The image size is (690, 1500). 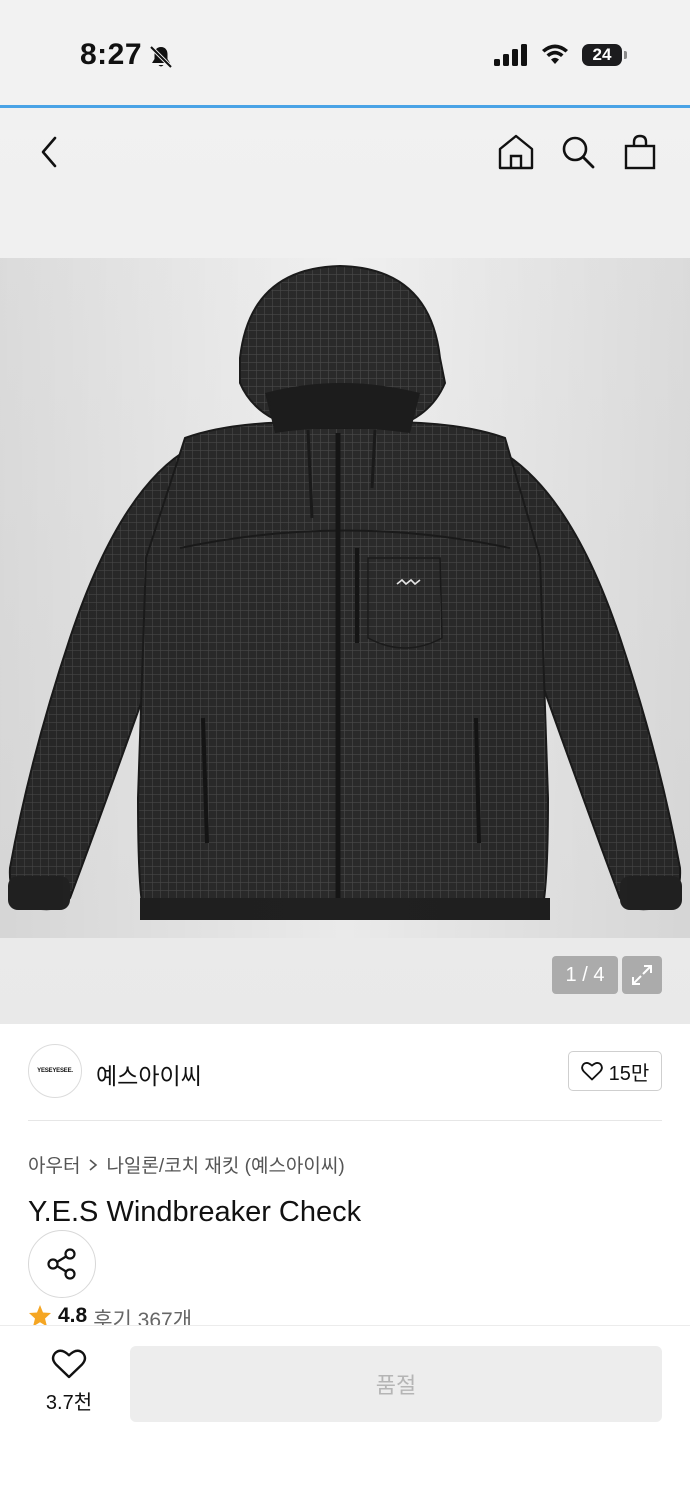 I want to click on bell-muted-icon, so click(x=161, y=59).